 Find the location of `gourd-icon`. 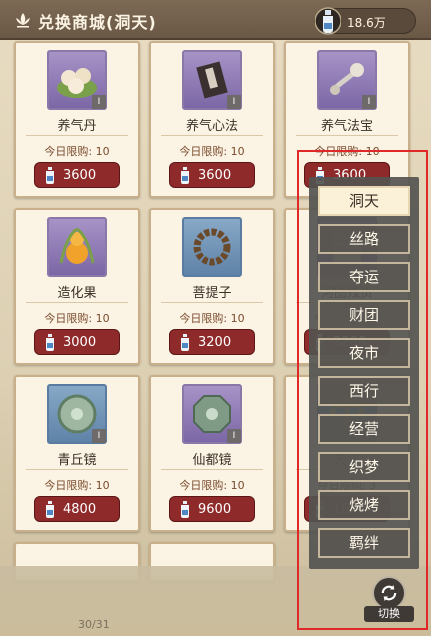

gourd-icon is located at coordinates (77, 247).